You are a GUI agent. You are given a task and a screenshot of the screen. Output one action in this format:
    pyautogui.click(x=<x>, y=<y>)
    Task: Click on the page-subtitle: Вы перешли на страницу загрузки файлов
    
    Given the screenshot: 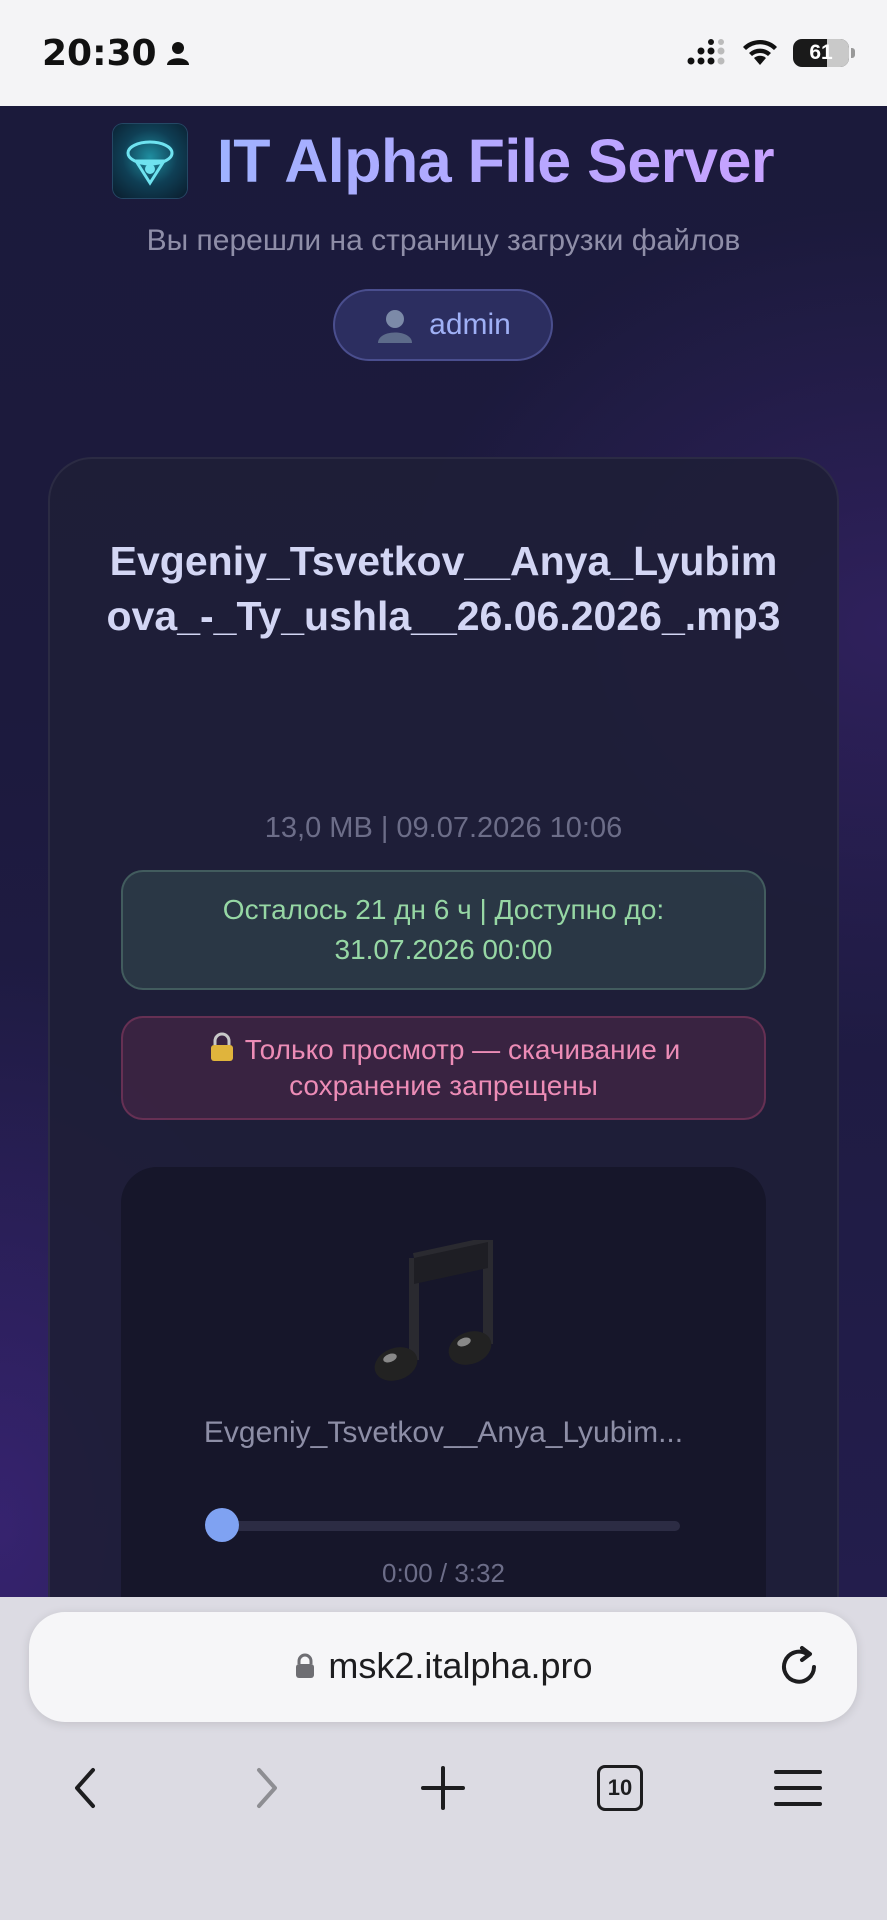 What is the action you would take?
    pyautogui.click(x=443, y=240)
    